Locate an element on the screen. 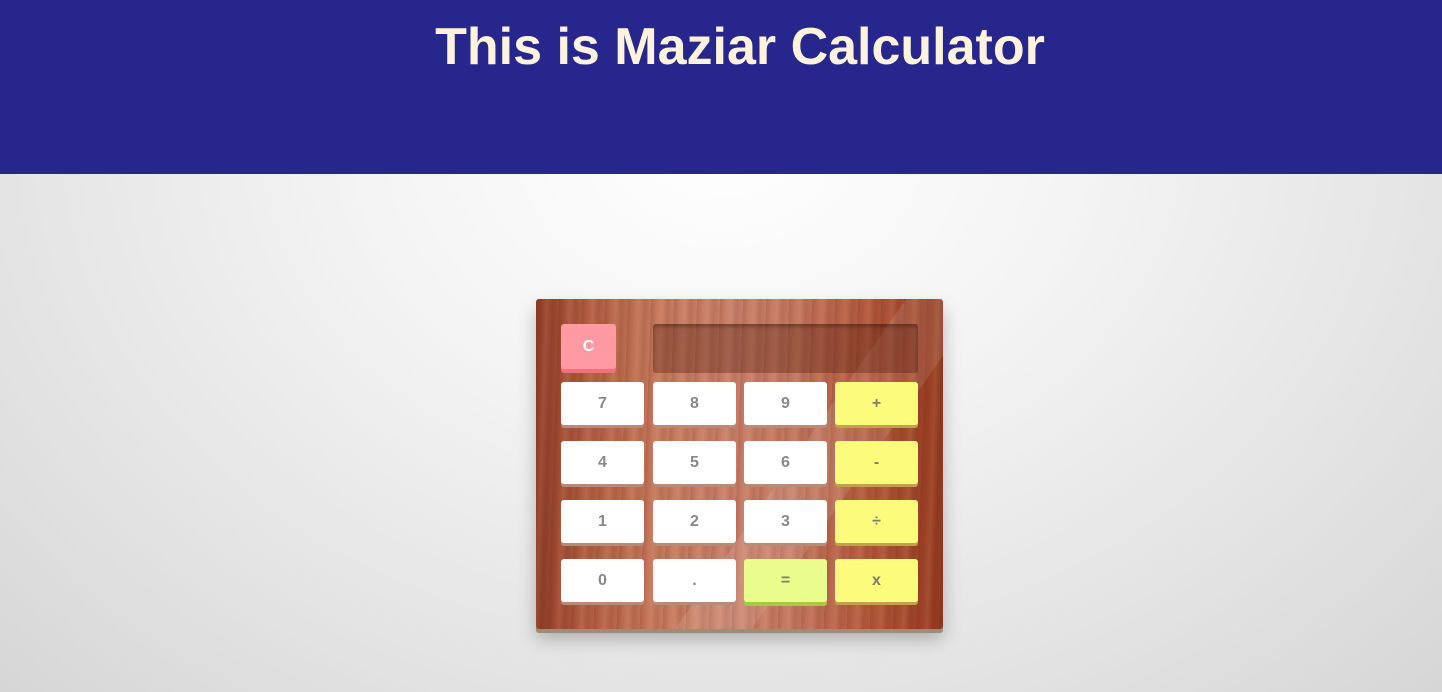 Image resolution: width=1442 pixels, height=692 pixels. key-5: 5 is located at coordinates (694, 462).